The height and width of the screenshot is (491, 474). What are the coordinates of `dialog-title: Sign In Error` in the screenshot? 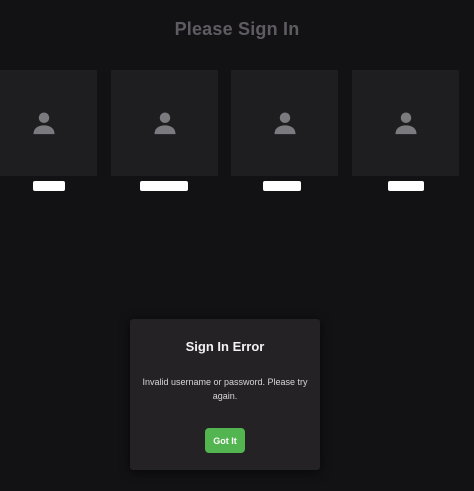 It's located at (225, 346).